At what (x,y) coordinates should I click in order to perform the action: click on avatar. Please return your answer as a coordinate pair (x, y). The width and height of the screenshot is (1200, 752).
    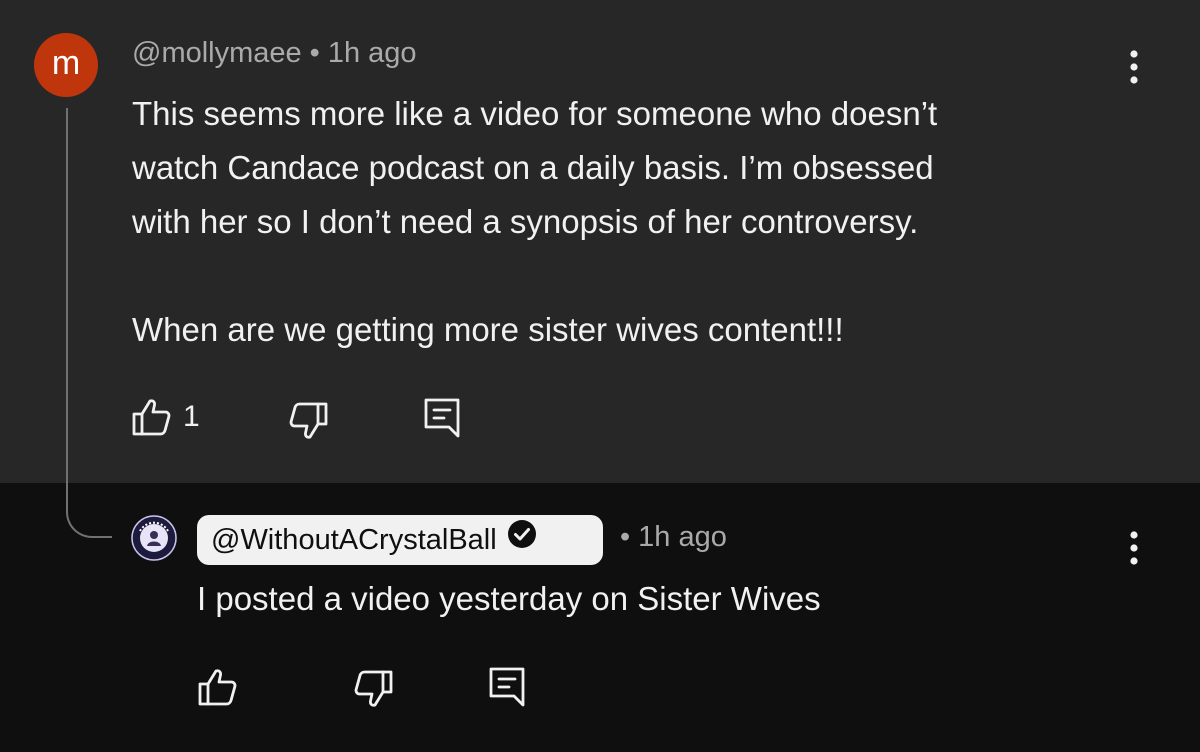
    Looking at the image, I should click on (154, 538).